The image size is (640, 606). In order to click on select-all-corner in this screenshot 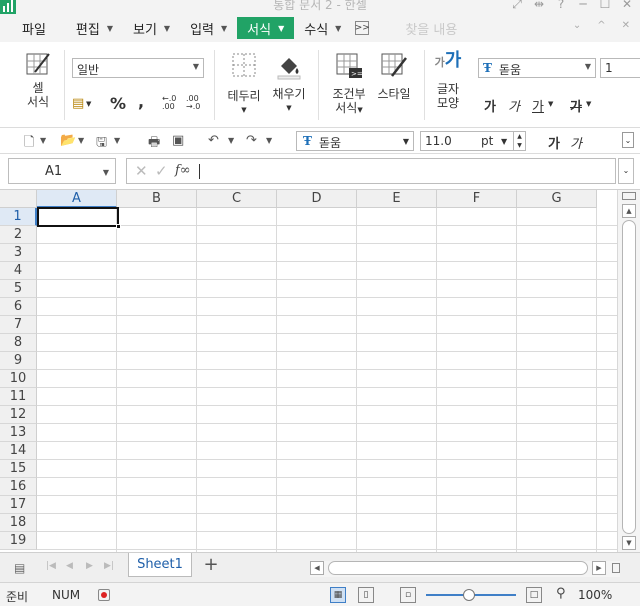, I will do `click(18, 199)`.